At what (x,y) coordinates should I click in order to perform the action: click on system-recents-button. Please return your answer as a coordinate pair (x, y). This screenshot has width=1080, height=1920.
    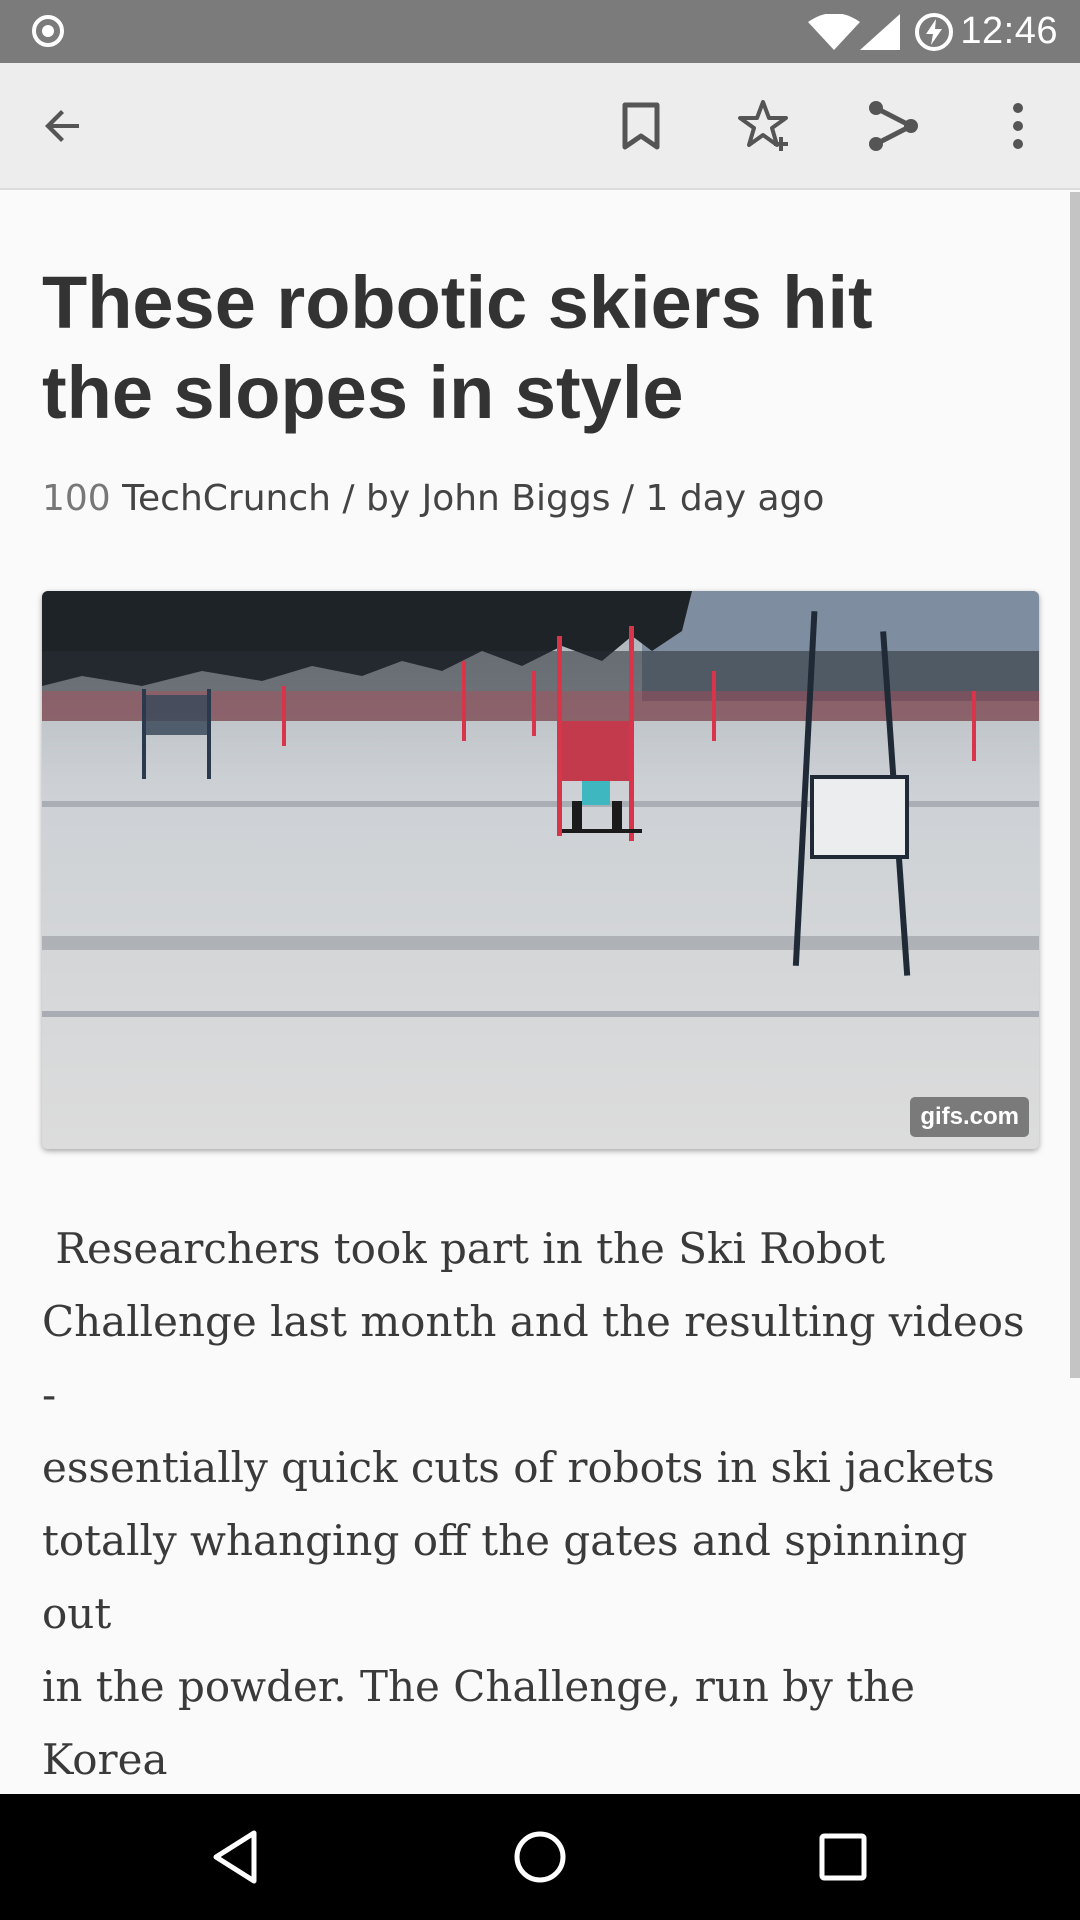
    Looking at the image, I should click on (843, 1857).